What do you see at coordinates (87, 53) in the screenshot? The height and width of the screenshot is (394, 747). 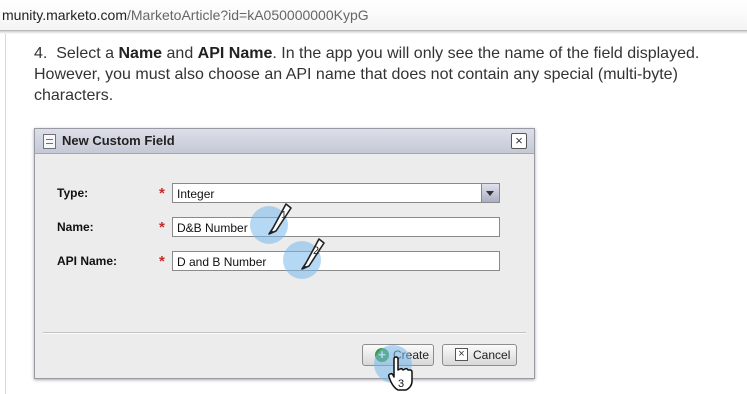 I see `instruction-text-1: Select a` at bounding box center [87, 53].